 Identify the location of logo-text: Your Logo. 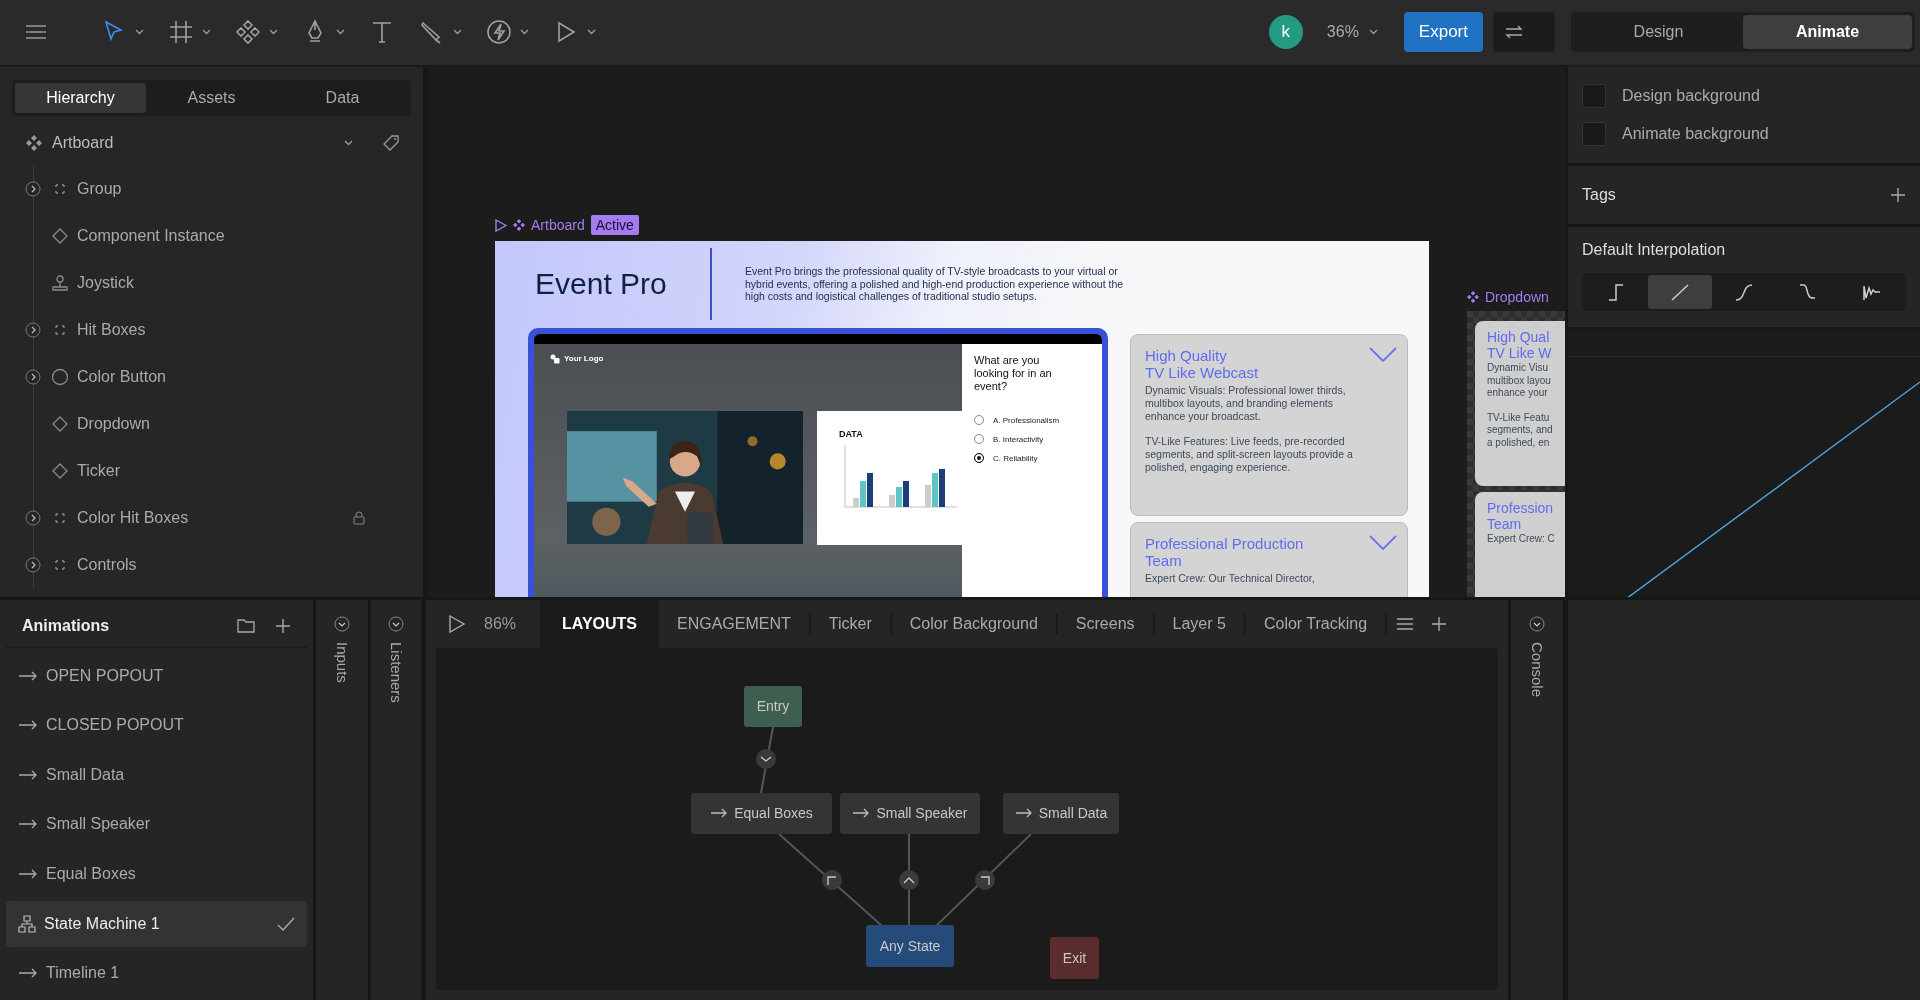
(584, 359).